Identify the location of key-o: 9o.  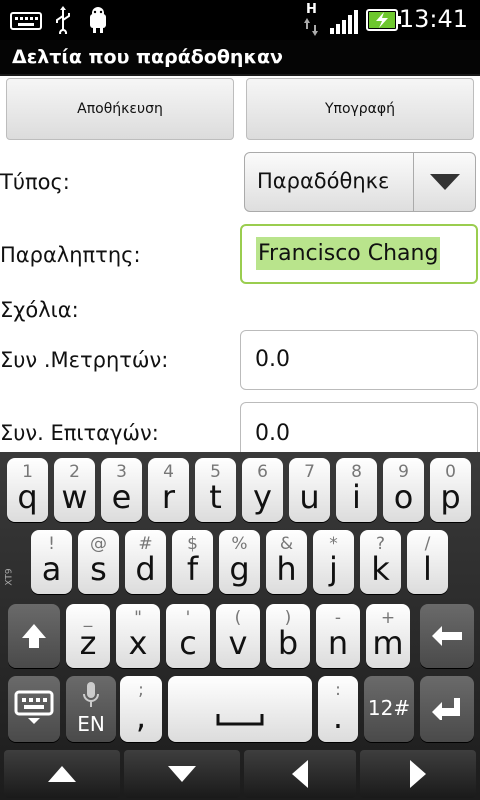
(403, 490).